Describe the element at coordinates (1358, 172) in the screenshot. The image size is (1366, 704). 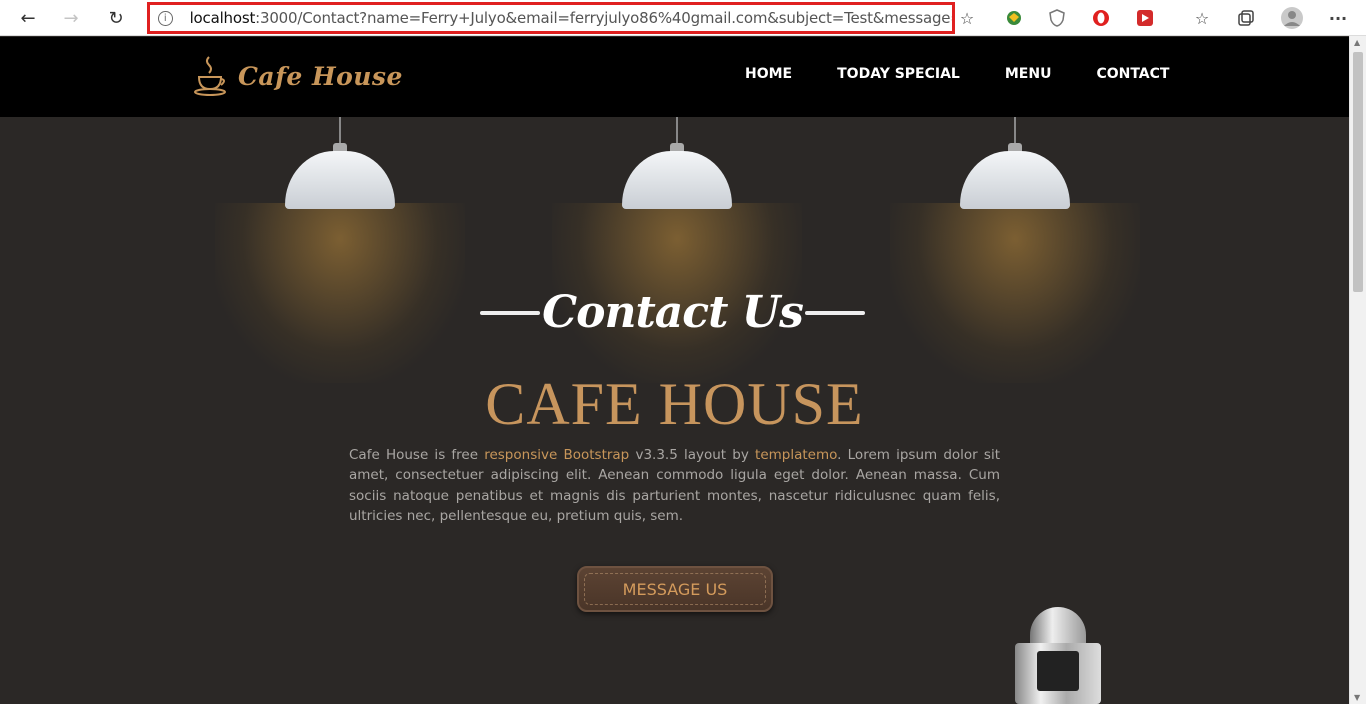
I see `scroll-thumb` at that location.